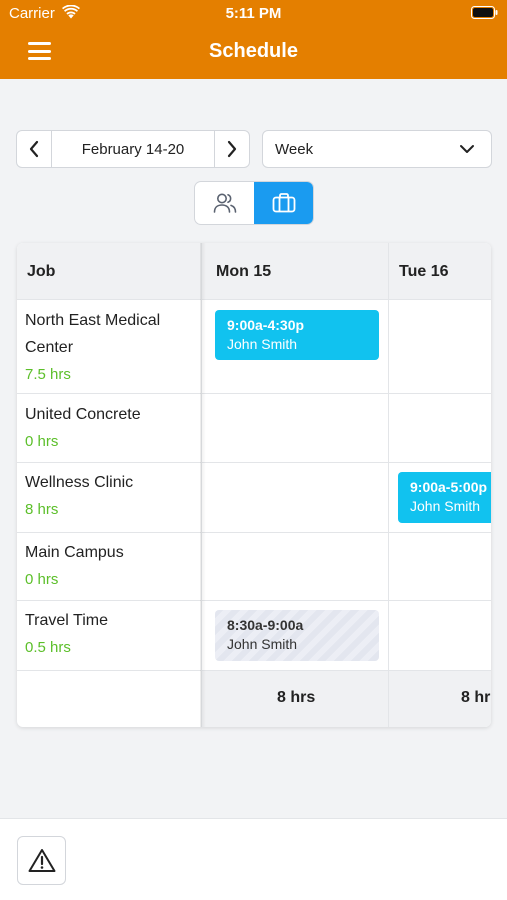  What do you see at coordinates (484, 12) in the screenshot?
I see `battery-icon` at bounding box center [484, 12].